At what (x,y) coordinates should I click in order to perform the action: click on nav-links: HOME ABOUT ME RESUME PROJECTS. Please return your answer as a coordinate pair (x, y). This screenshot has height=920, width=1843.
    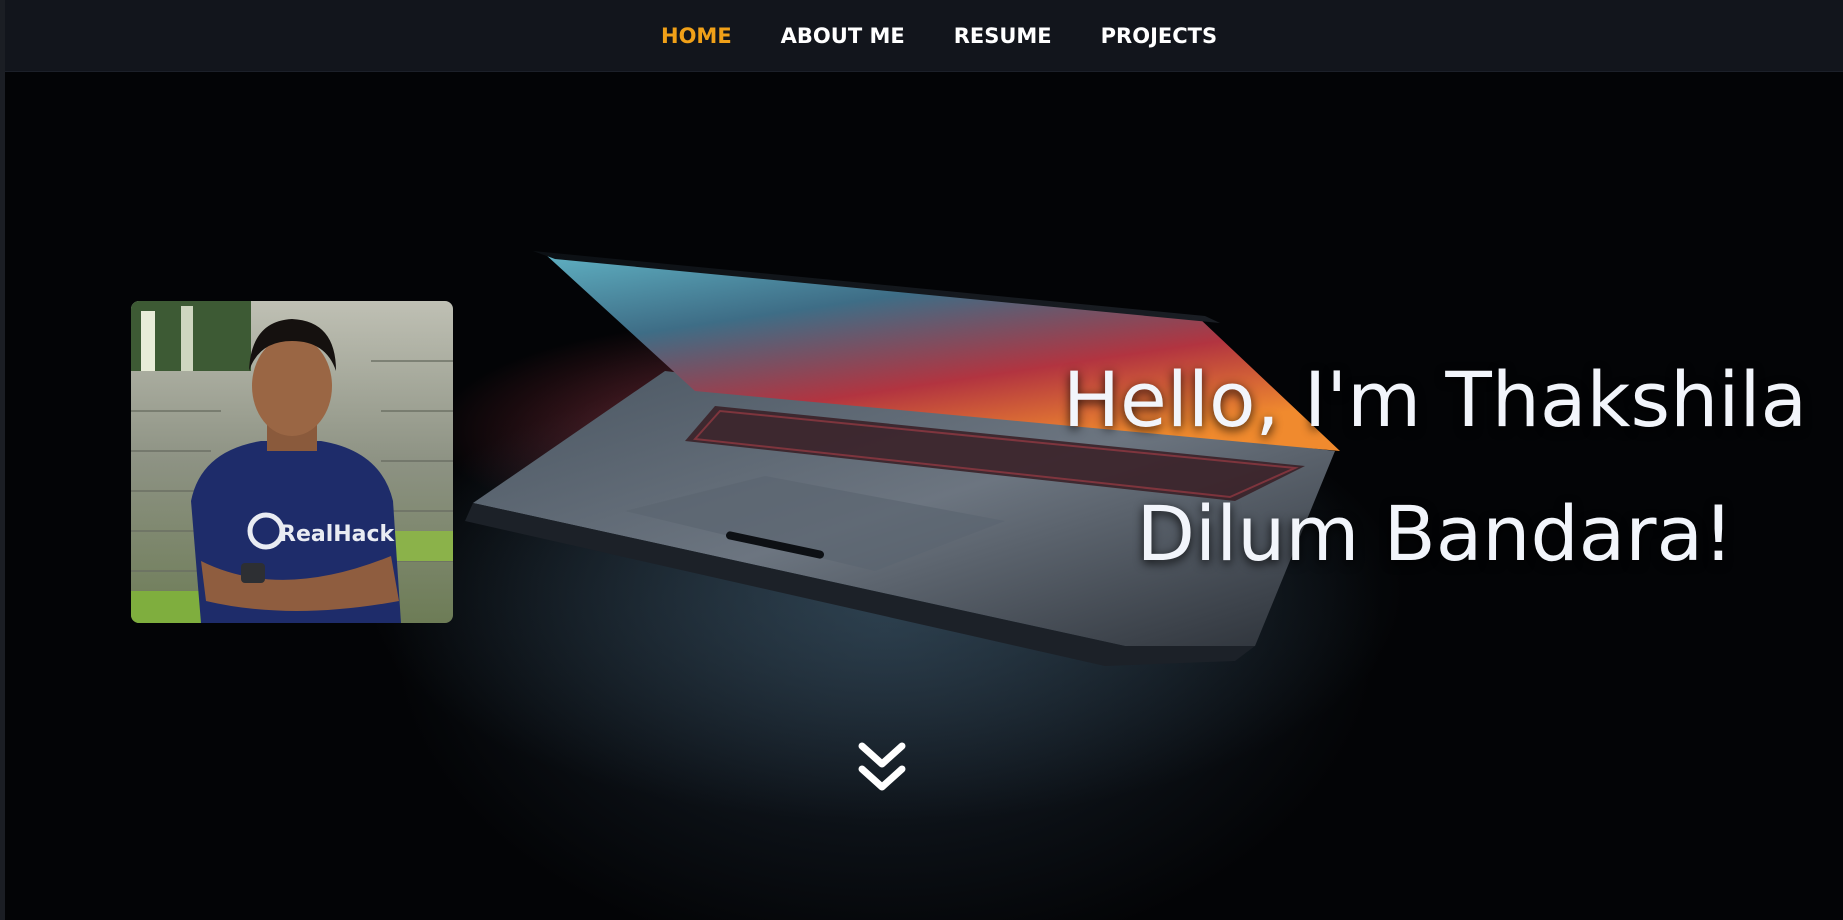
    Looking at the image, I should click on (963, 35).